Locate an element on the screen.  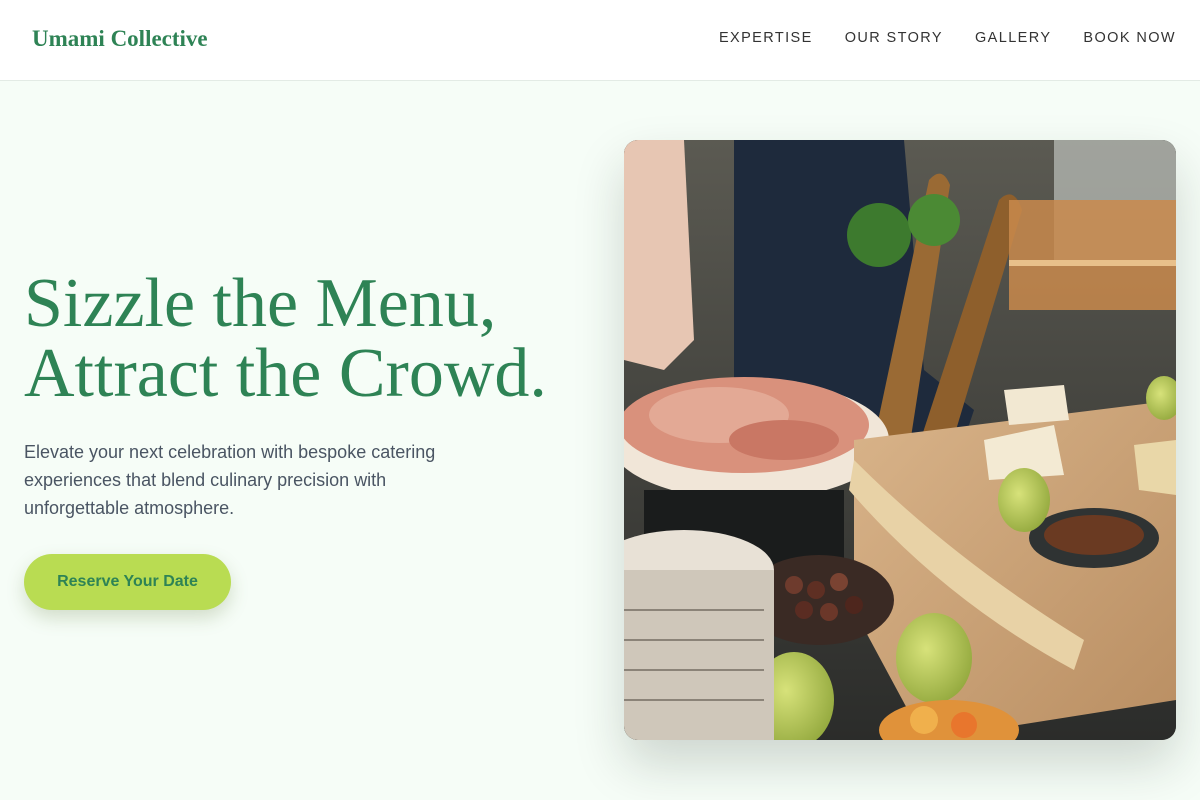
headline-line-1: Sizzle the Menu, is located at coordinates (260, 303).